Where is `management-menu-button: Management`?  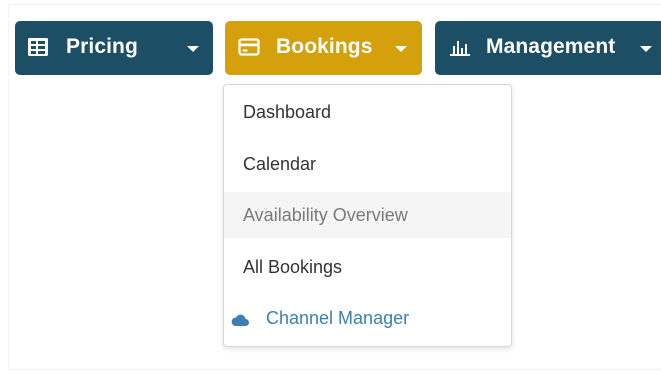
management-menu-button: Management is located at coordinates (548, 48).